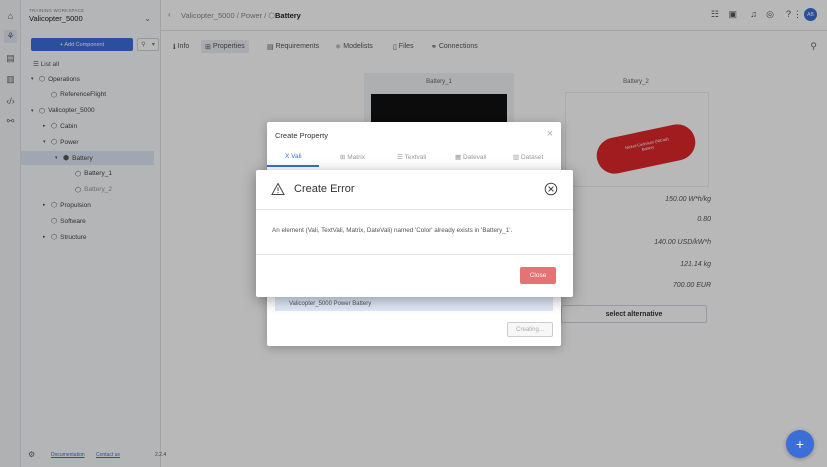  I want to click on calendar-icon: ▦, so click(459, 157).